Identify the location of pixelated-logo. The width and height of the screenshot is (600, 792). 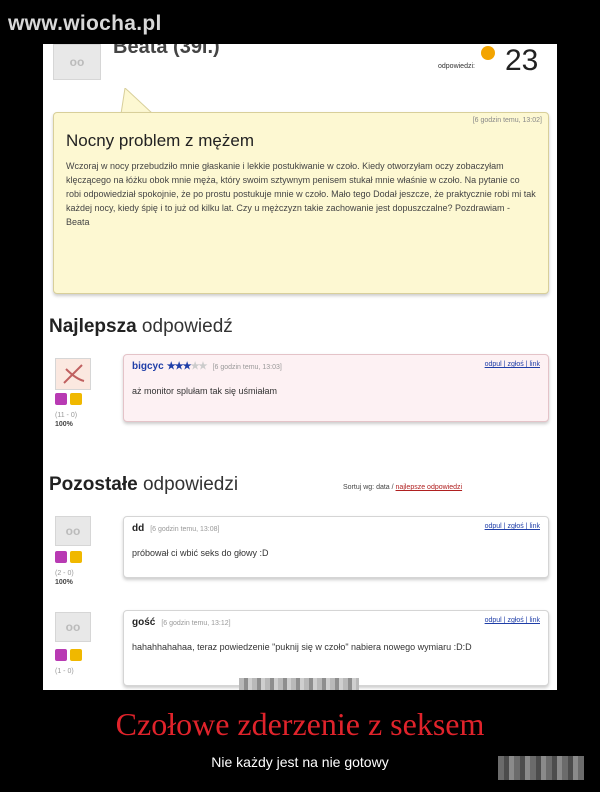
(541, 768).